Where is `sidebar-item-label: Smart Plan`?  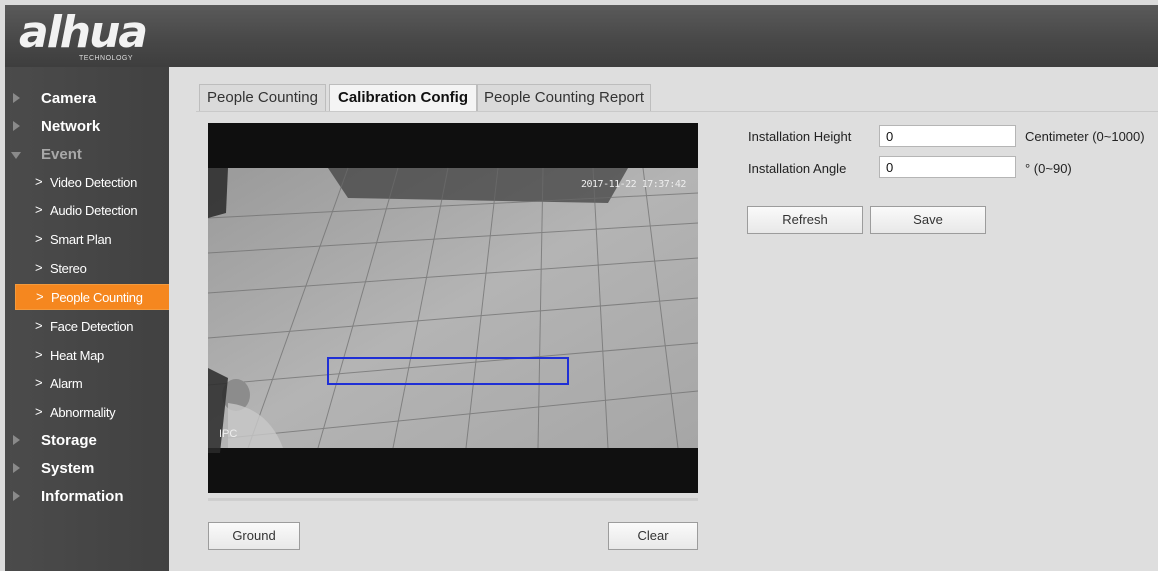 sidebar-item-label: Smart Plan is located at coordinates (81, 239).